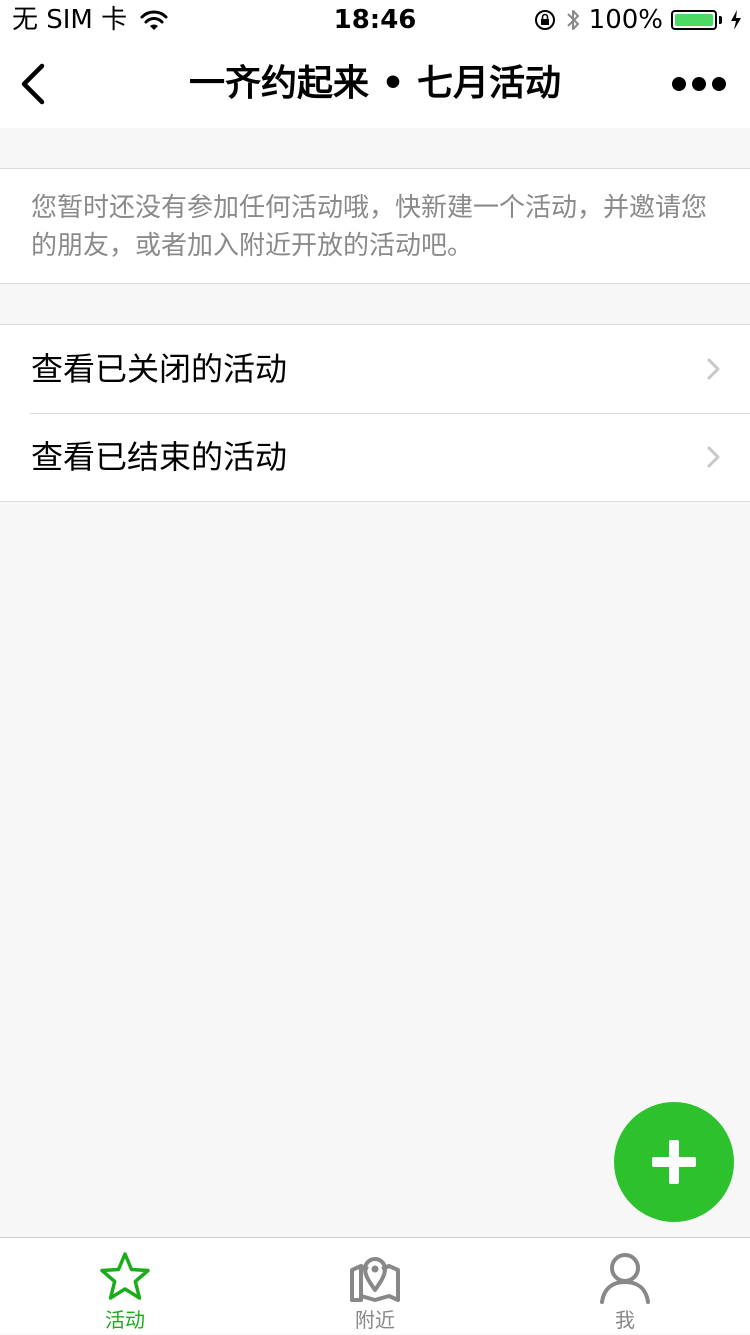 The image size is (750, 1335). Describe the element at coordinates (375, 457) in the screenshot. I see `list-item-ended-activities: 查看已结束的活动` at that location.